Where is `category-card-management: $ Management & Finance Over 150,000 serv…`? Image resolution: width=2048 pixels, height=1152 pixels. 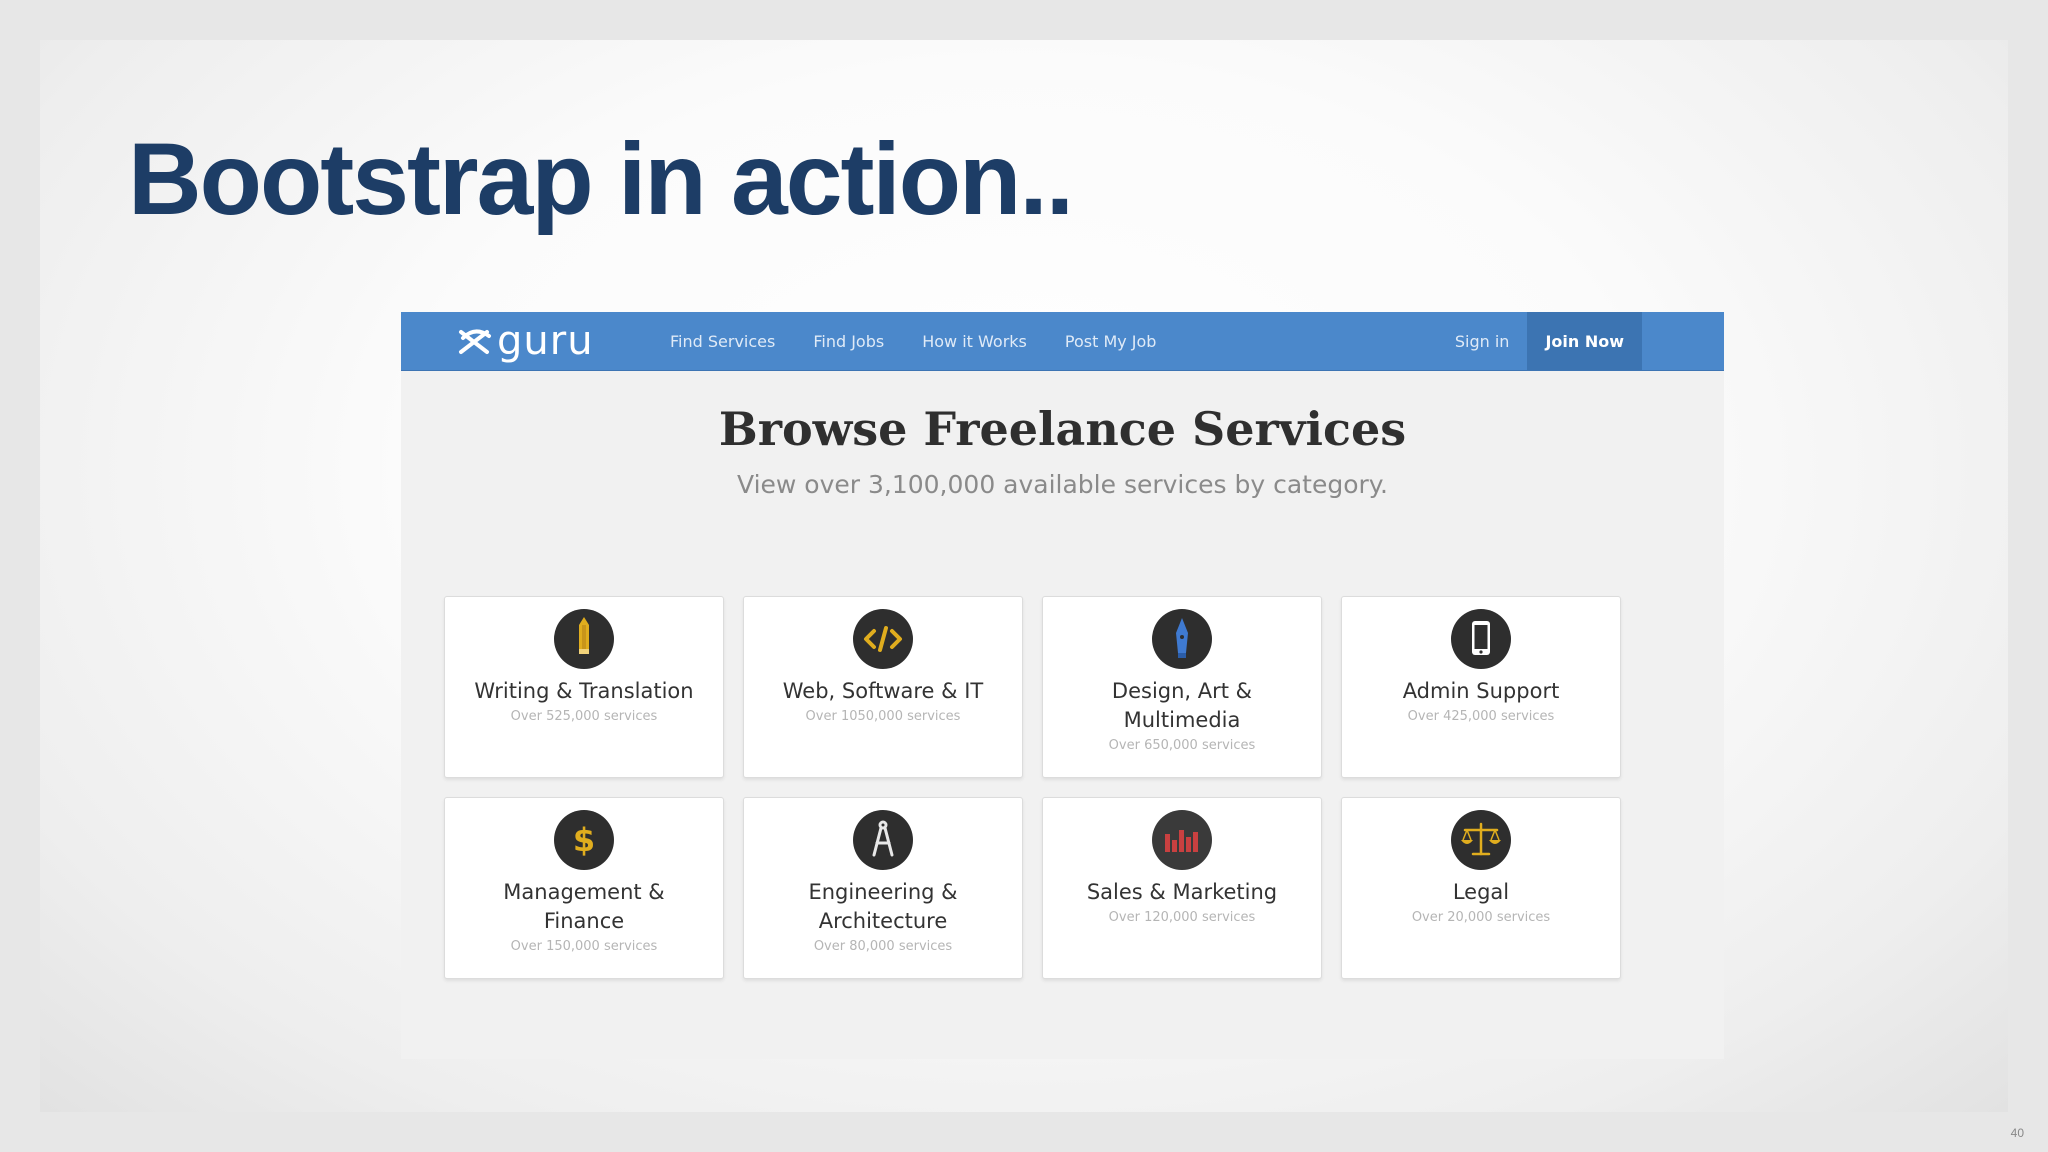
category-card-management: $ Management & Finance Over 150,000 serv… is located at coordinates (584, 888).